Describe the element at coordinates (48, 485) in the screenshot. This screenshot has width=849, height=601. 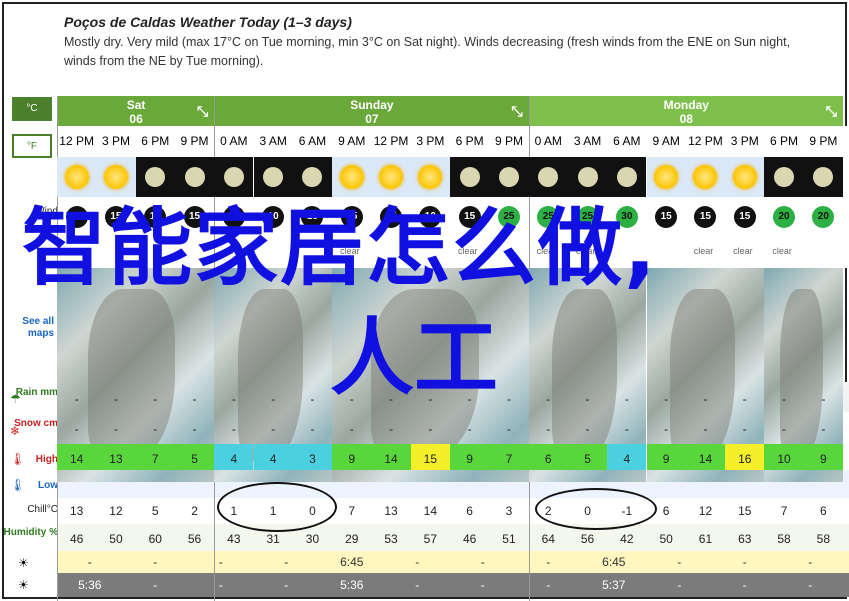
I see `low-label: Low` at that location.